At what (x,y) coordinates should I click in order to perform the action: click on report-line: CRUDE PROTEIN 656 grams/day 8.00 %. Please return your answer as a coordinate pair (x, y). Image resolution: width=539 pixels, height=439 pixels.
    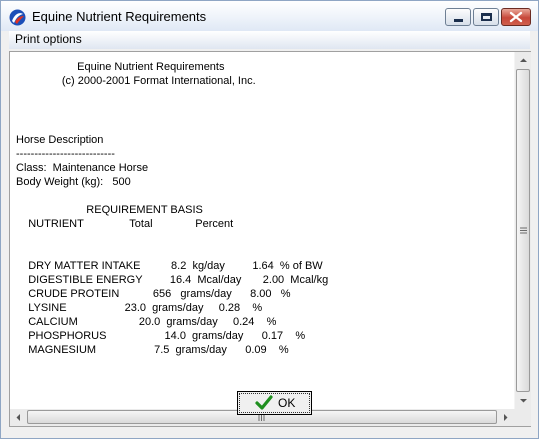
    Looking at the image, I should click on (153, 294).